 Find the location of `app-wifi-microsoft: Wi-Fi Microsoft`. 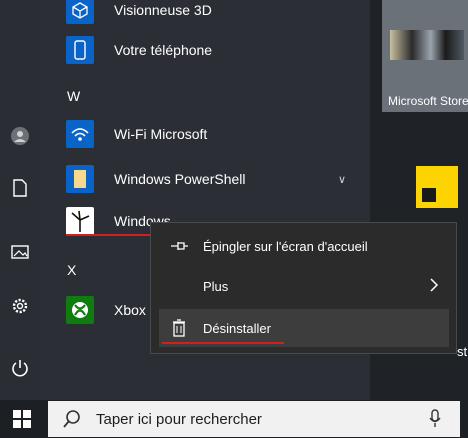

app-wifi-microsoft: Wi-Fi Microsoft is located at coordinates (136, 134).